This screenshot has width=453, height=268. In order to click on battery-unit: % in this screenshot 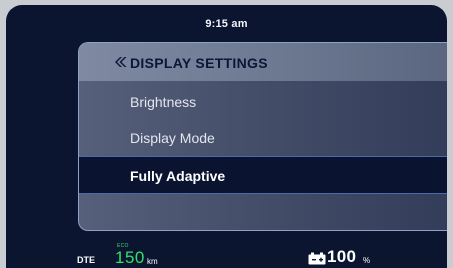, I will do `click(367, 260)`.